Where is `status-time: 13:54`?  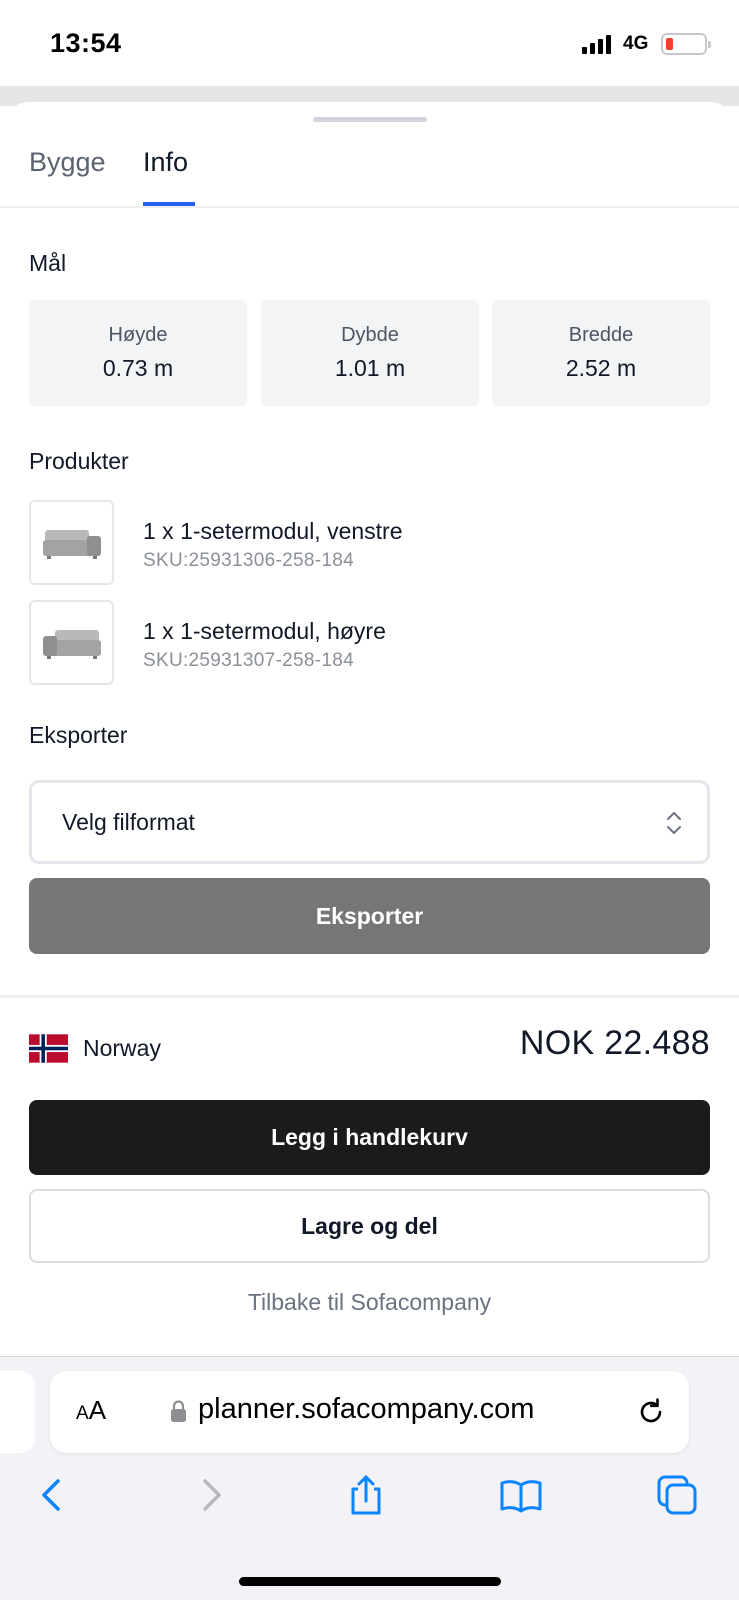
status-time: 13:54 is located at coordinates (86, 43).